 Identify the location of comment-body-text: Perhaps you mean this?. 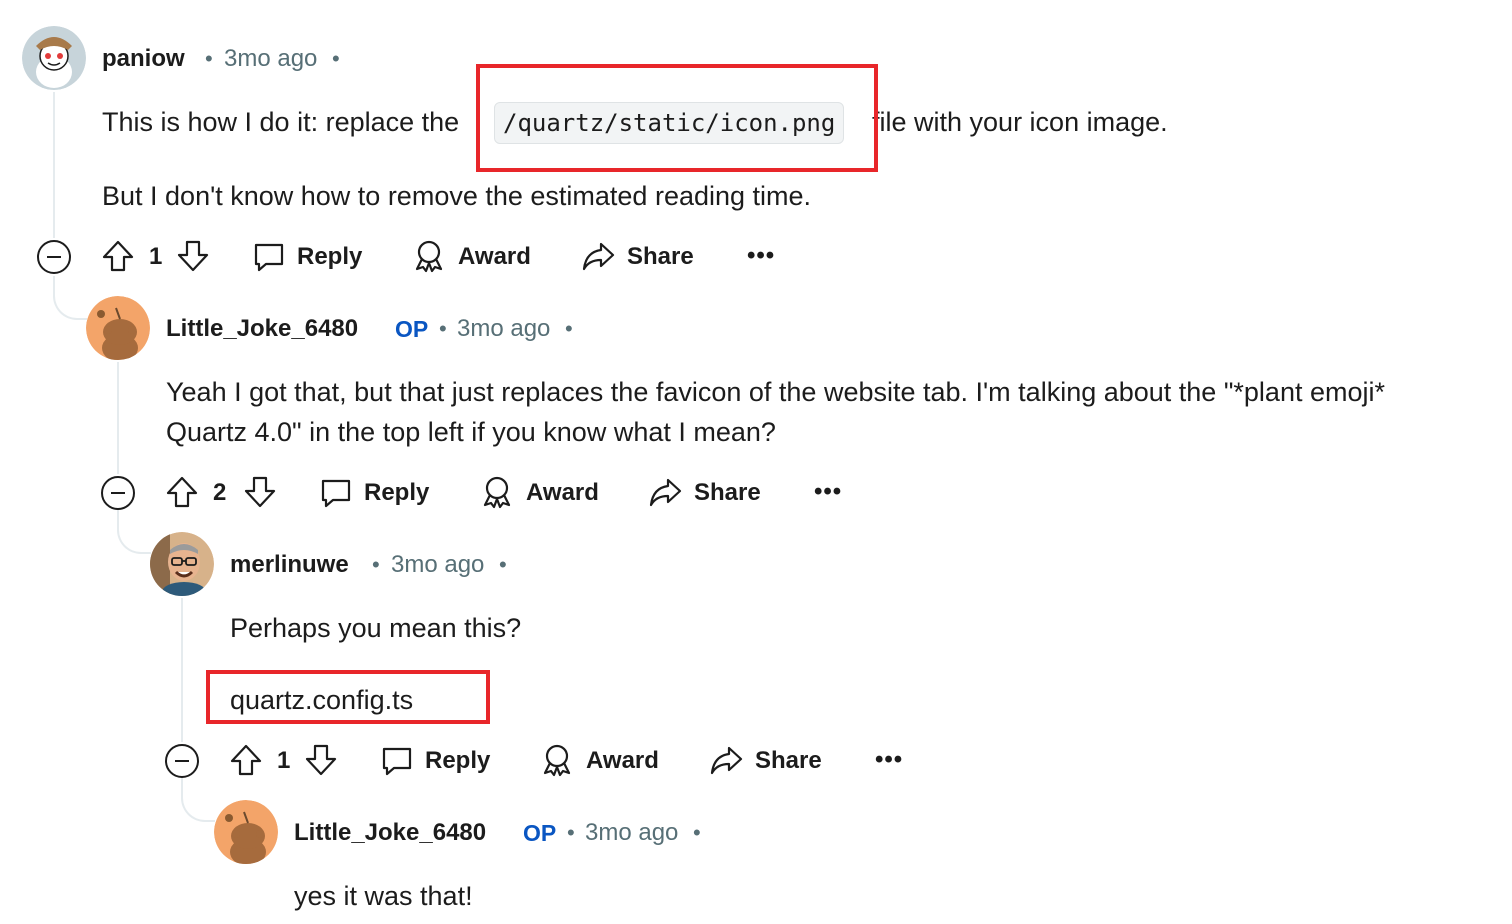
(376, 628).